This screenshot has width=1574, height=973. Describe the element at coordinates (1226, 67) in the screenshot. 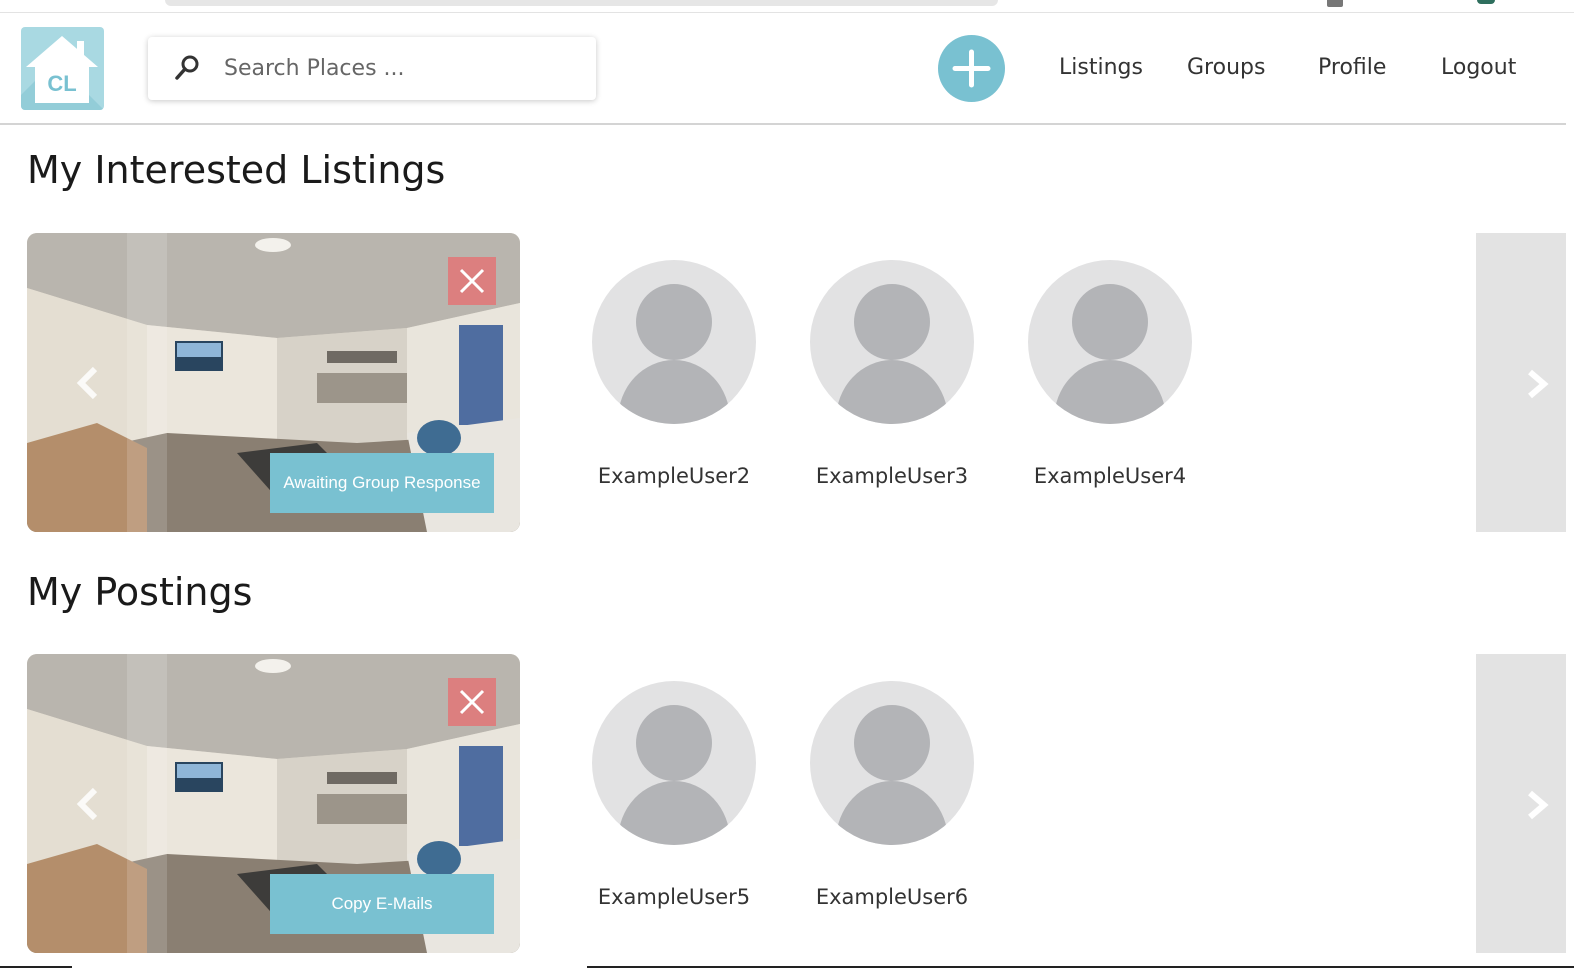

I see `nav-groups-link: Groups` at that location.